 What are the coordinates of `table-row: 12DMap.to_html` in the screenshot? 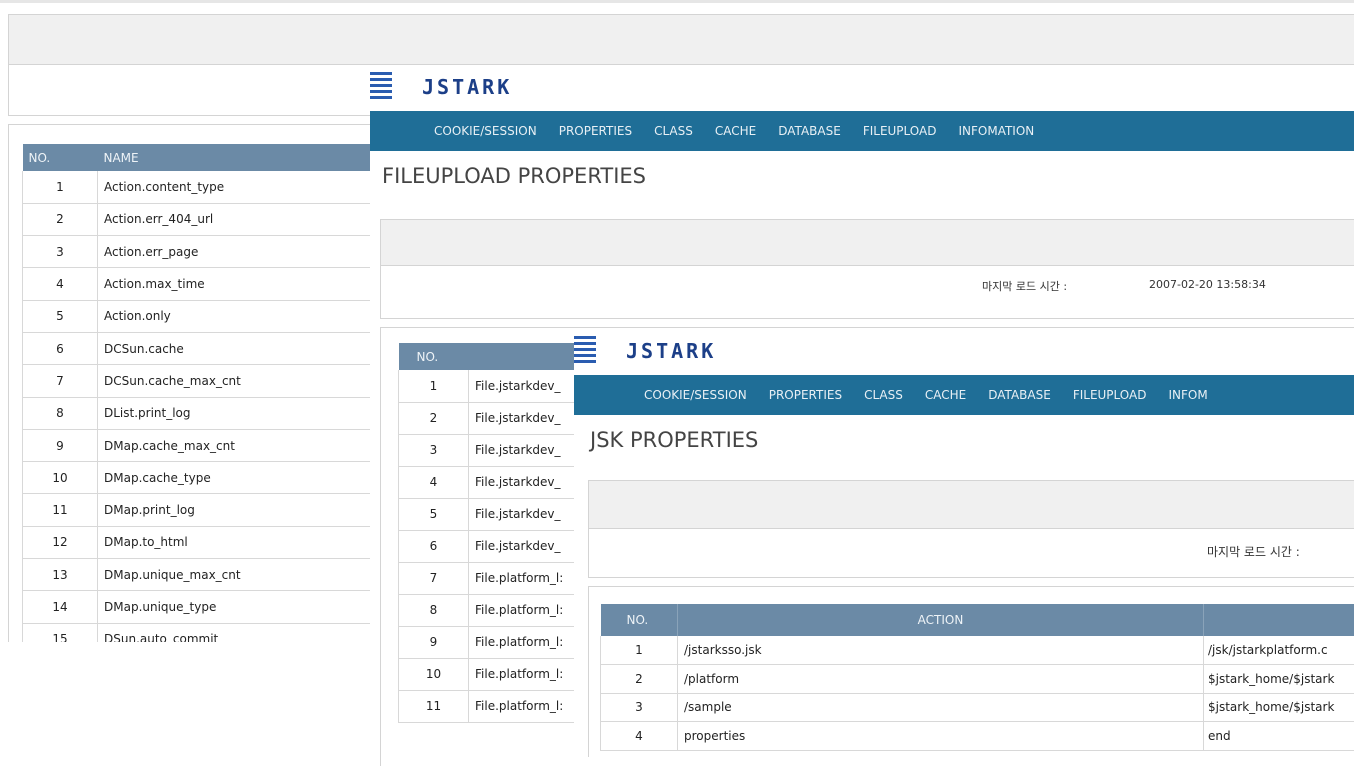 It's located at (208, 542).